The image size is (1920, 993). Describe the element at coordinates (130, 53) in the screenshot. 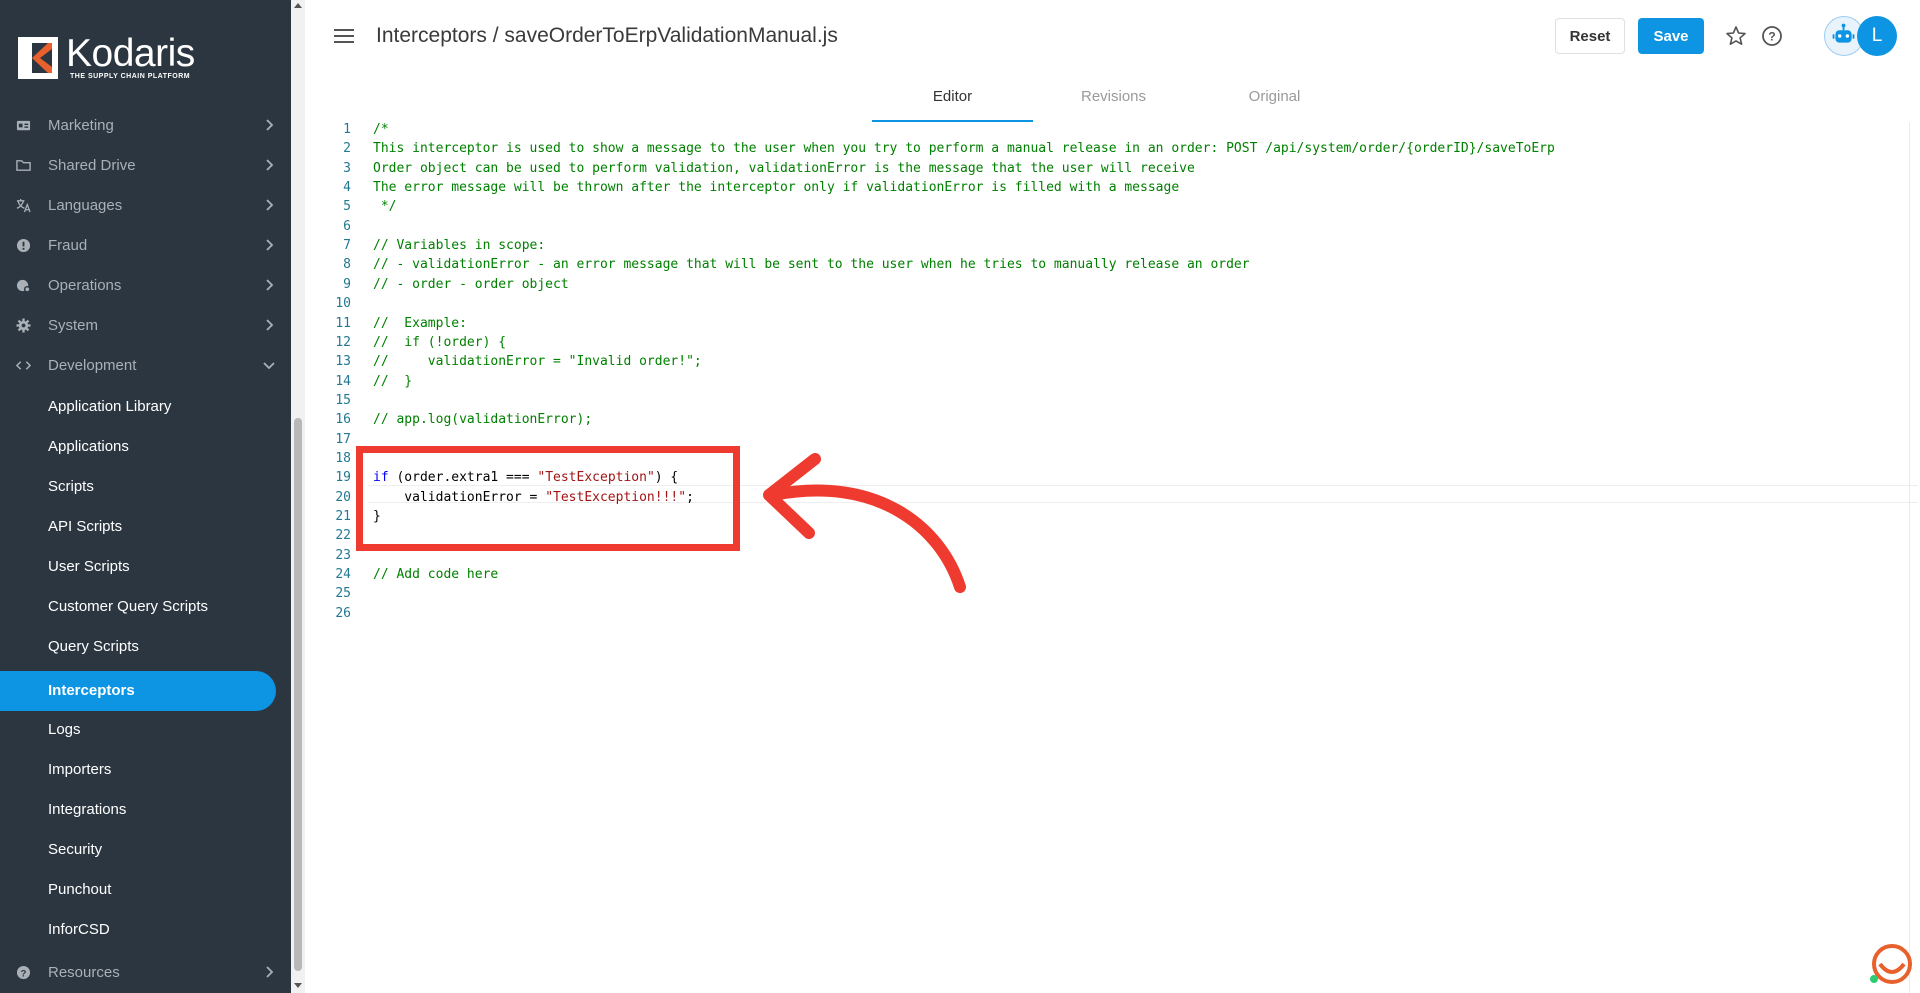

I see `brand-name: Kodaris` at that location.